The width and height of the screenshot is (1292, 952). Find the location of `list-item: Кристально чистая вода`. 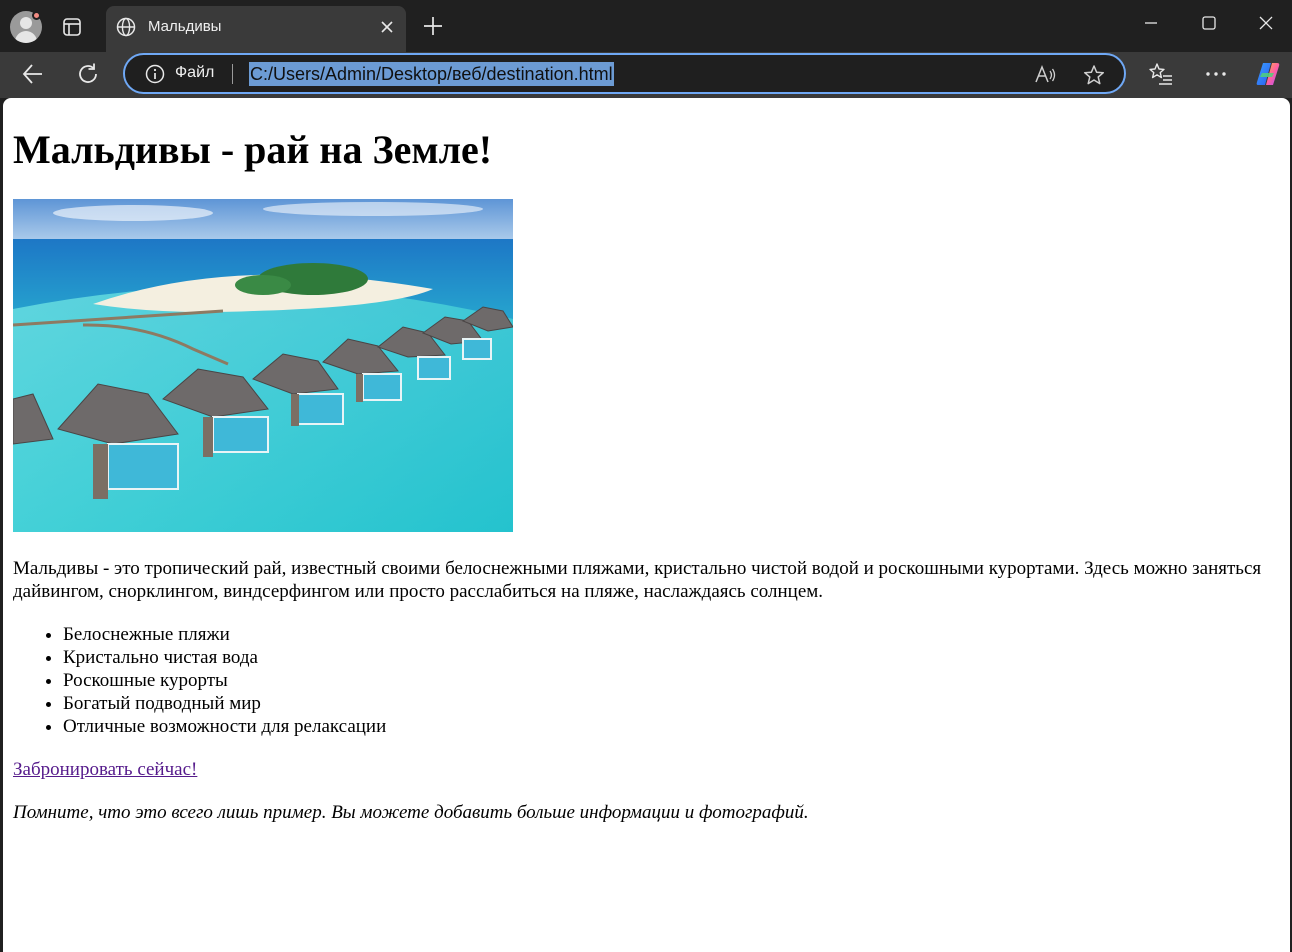

list-item: Кристально чистая вода is located at coordinates (224, 657).